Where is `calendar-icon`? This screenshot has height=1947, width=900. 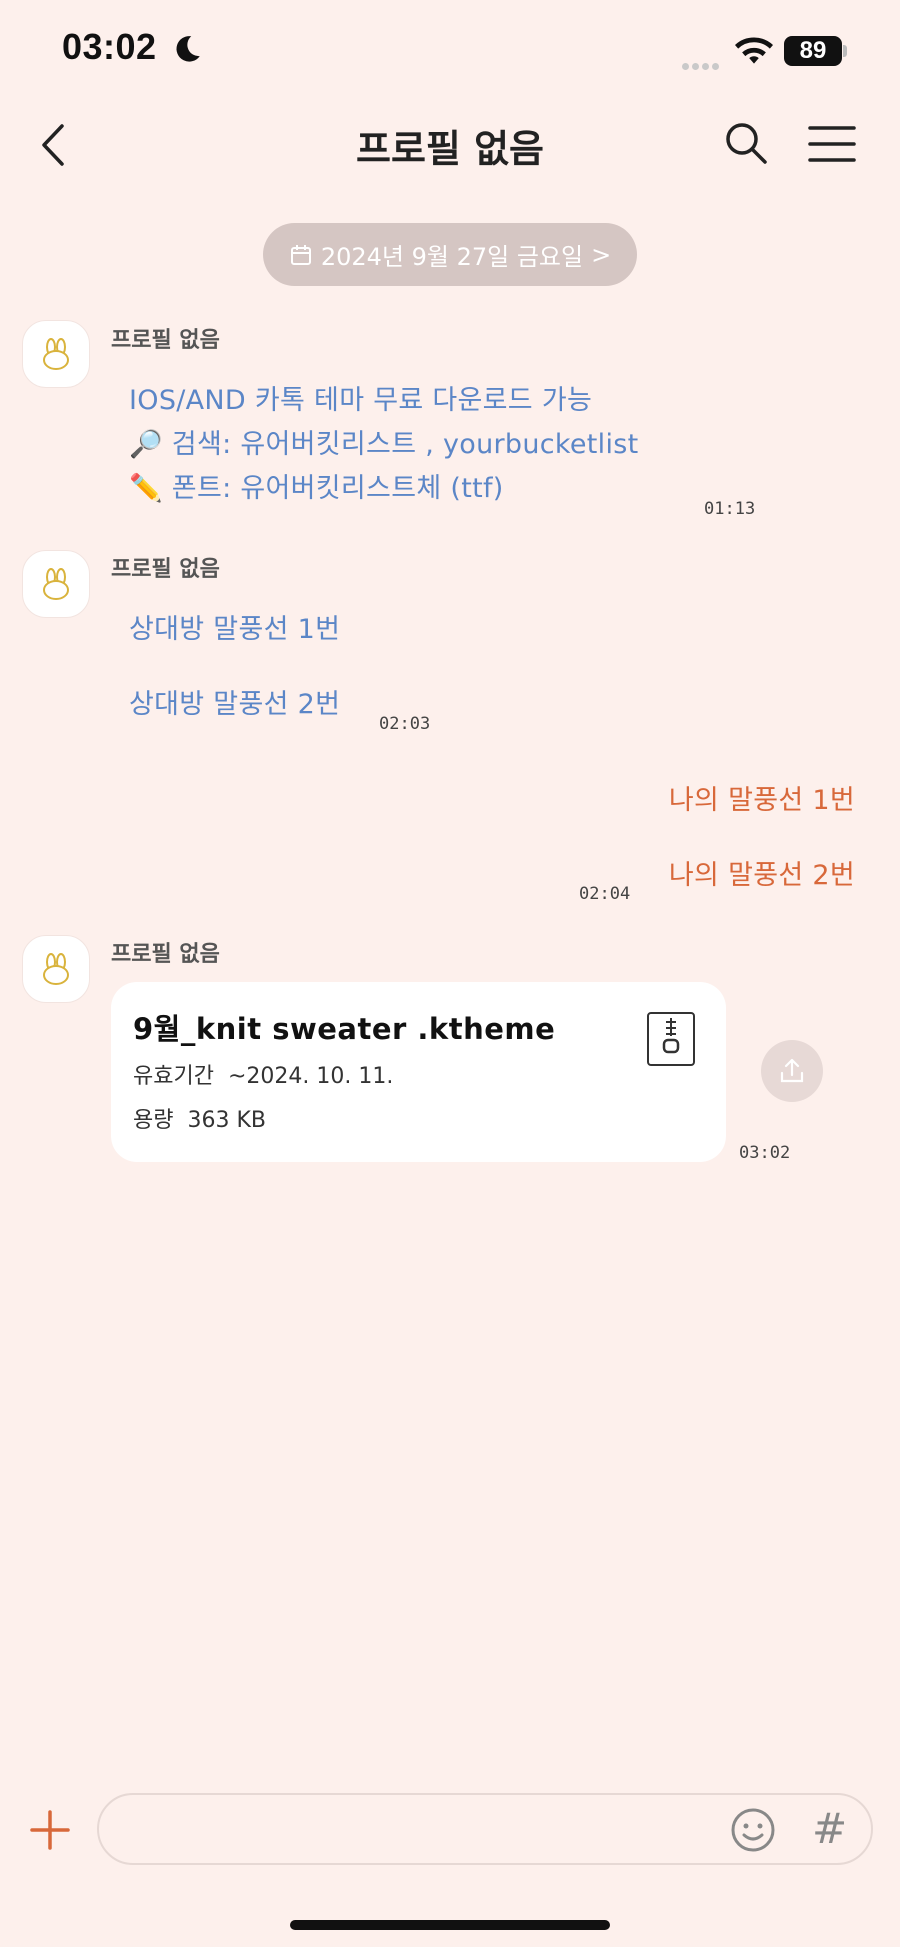
calendar-icon is located at coordinates (300, 254).